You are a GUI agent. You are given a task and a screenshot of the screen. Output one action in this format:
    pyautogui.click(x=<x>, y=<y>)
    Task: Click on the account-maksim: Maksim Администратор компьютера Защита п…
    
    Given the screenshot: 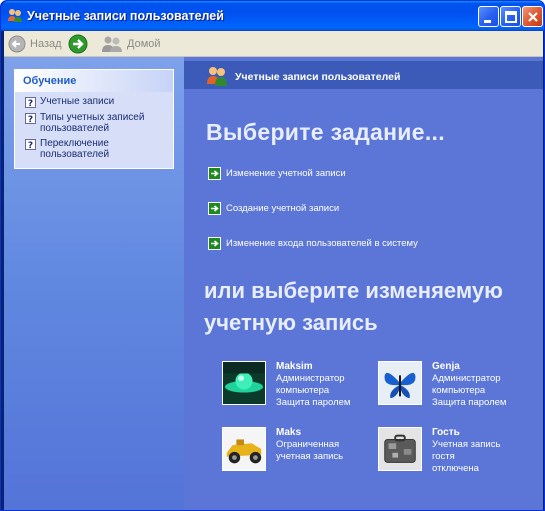 What is the action you would take?
    pyautogui.click(x=286, y=385)
    